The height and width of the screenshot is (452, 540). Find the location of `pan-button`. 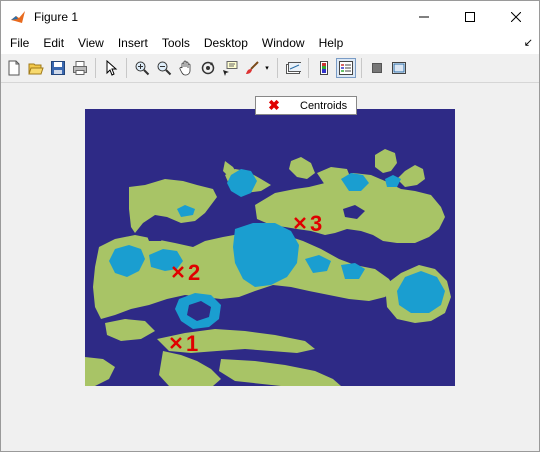

pan-button is located at coordinates (186, 68).